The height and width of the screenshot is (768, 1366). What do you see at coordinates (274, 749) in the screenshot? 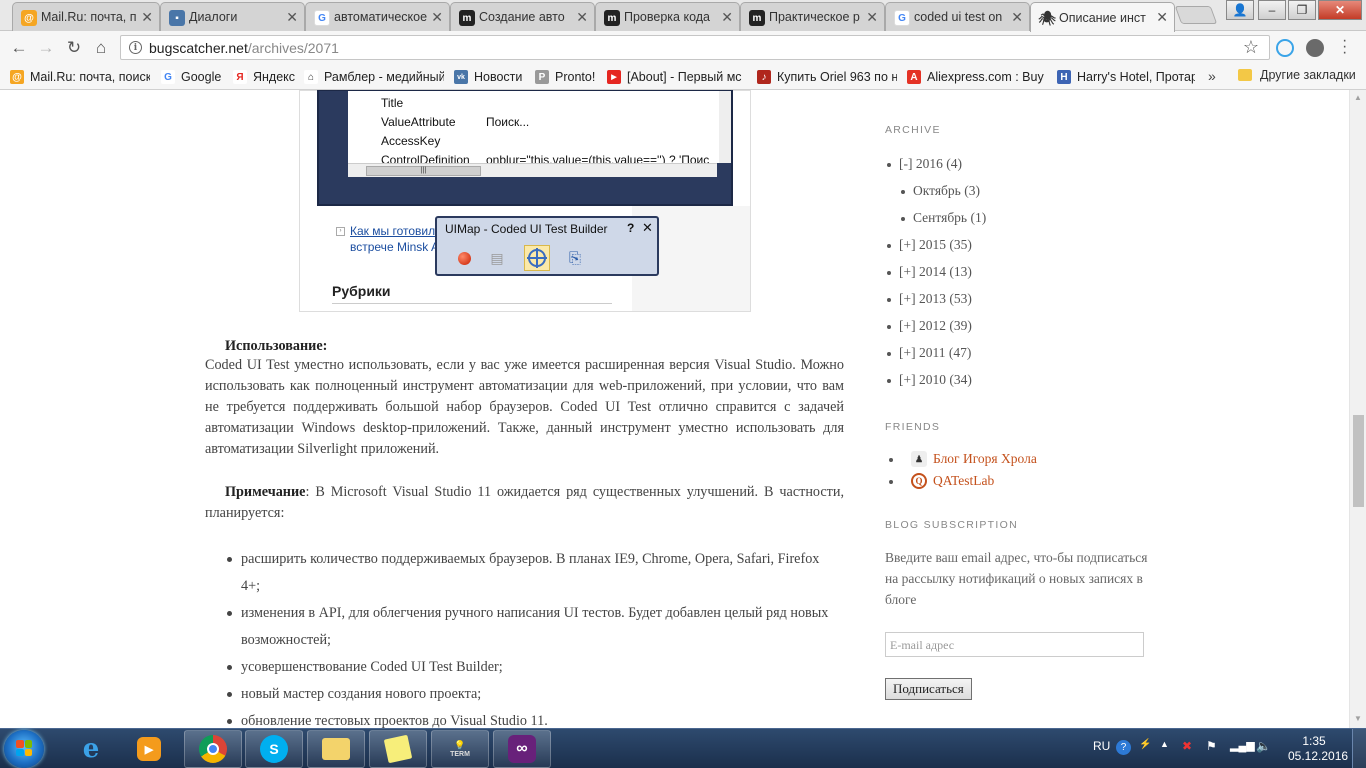
I see `taskbar-skype: S` at bounding box center [274, 749].